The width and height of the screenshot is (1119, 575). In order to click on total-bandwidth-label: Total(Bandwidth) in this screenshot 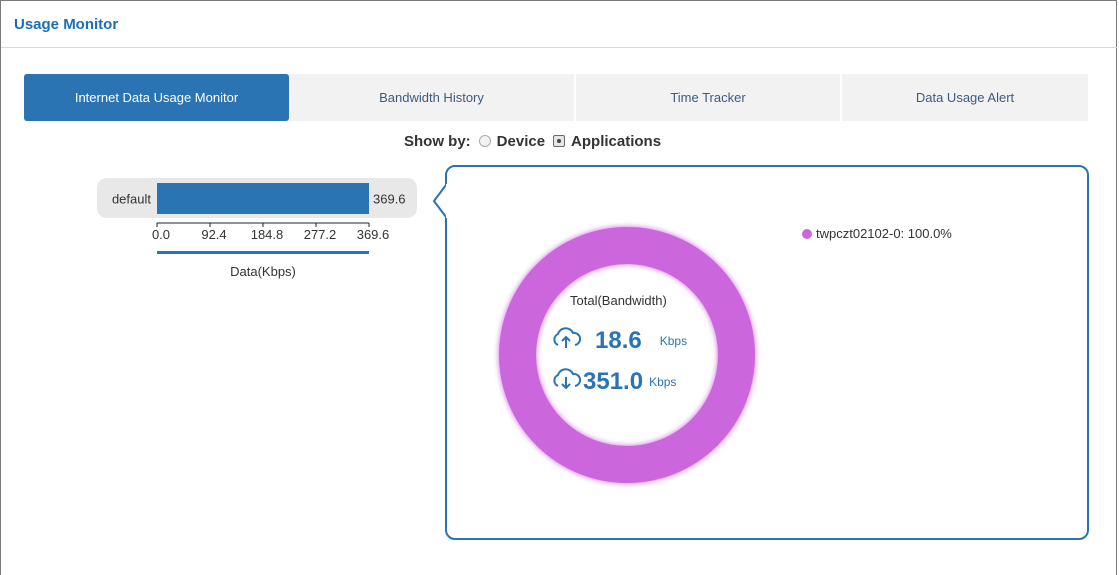, I will do `click(618, 300)`.